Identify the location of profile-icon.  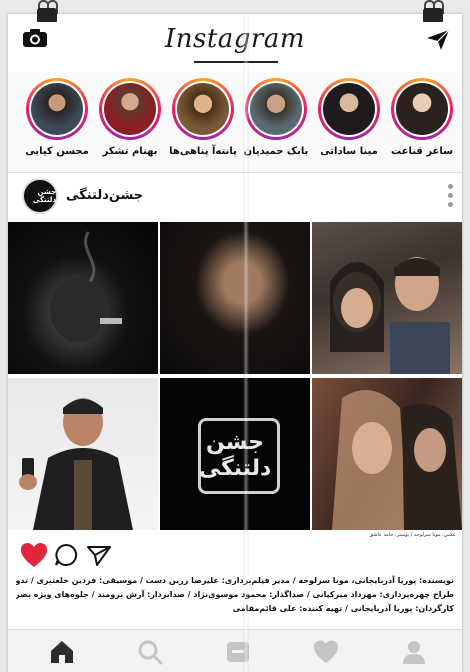
(414, 652).